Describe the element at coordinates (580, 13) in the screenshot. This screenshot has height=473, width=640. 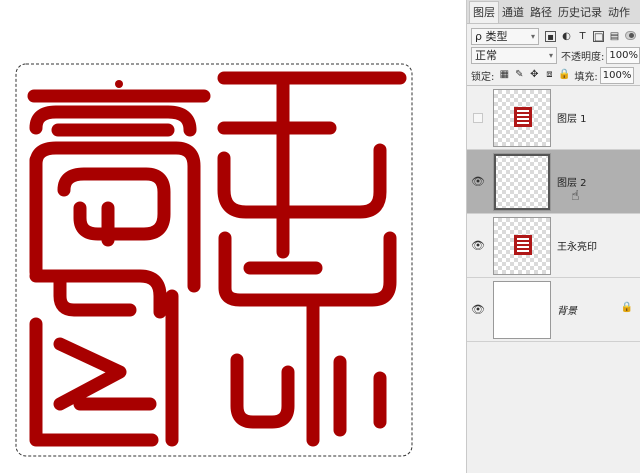
I see `tab-history: 历史记录` at that location.